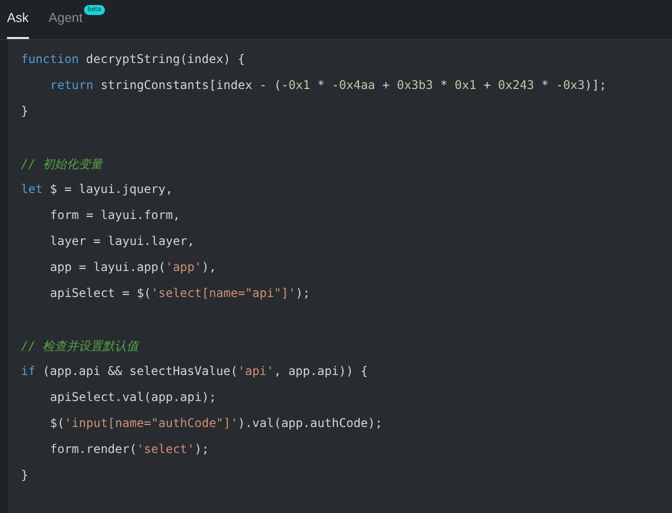 This screenshot has width=672, height=513. I want to click on code-line: layer = layui.layer,, so click(122, 242).